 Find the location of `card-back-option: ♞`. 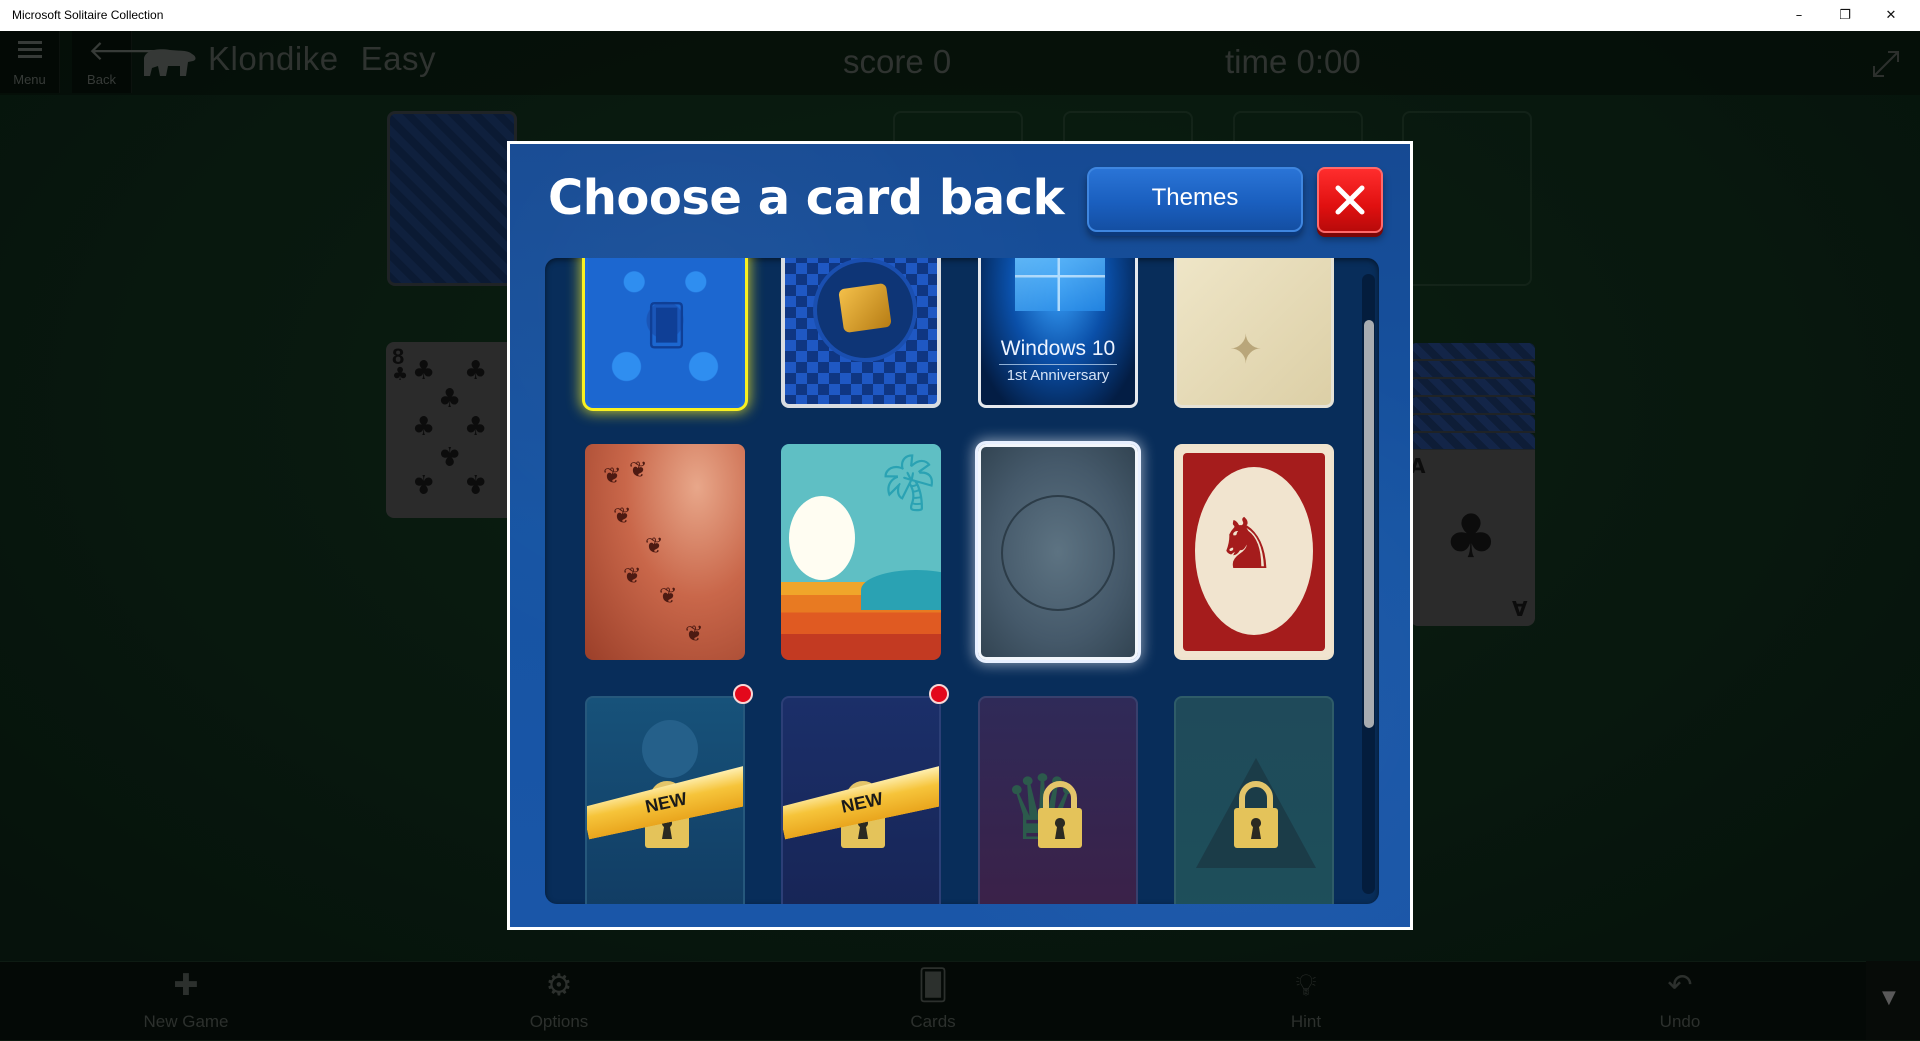

card-back-option: ♞ is located at coordinates (1254, 552).